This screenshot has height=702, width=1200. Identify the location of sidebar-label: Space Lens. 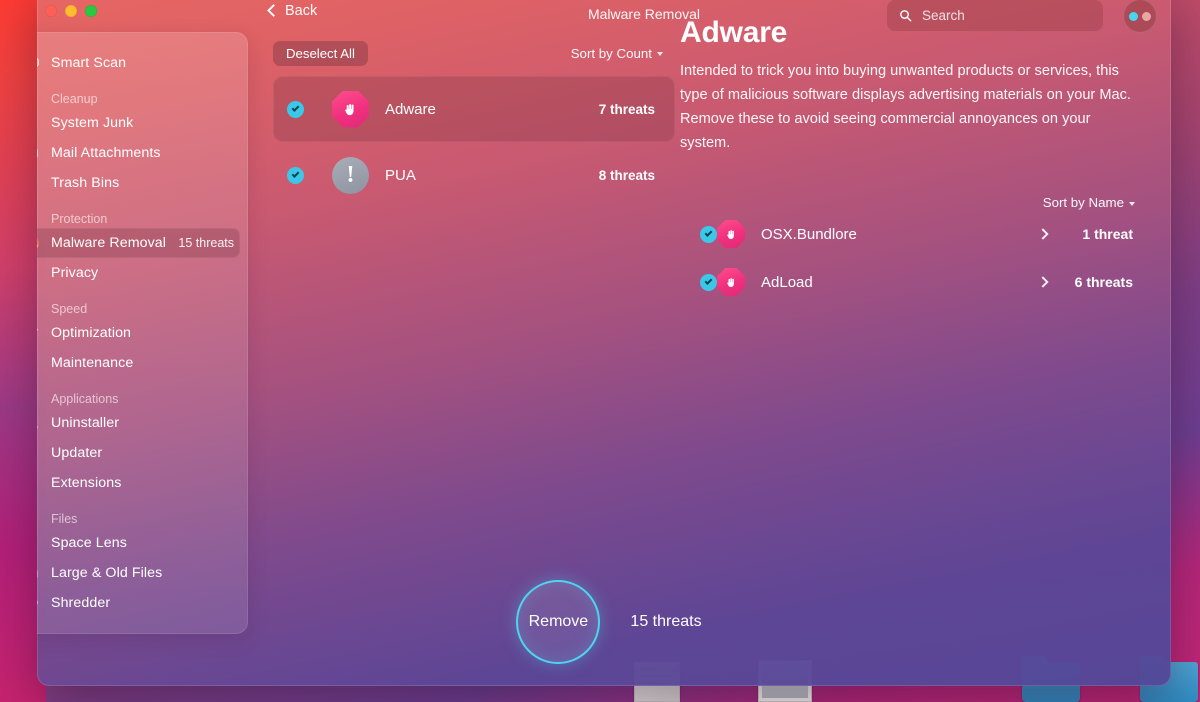
(89, 543).